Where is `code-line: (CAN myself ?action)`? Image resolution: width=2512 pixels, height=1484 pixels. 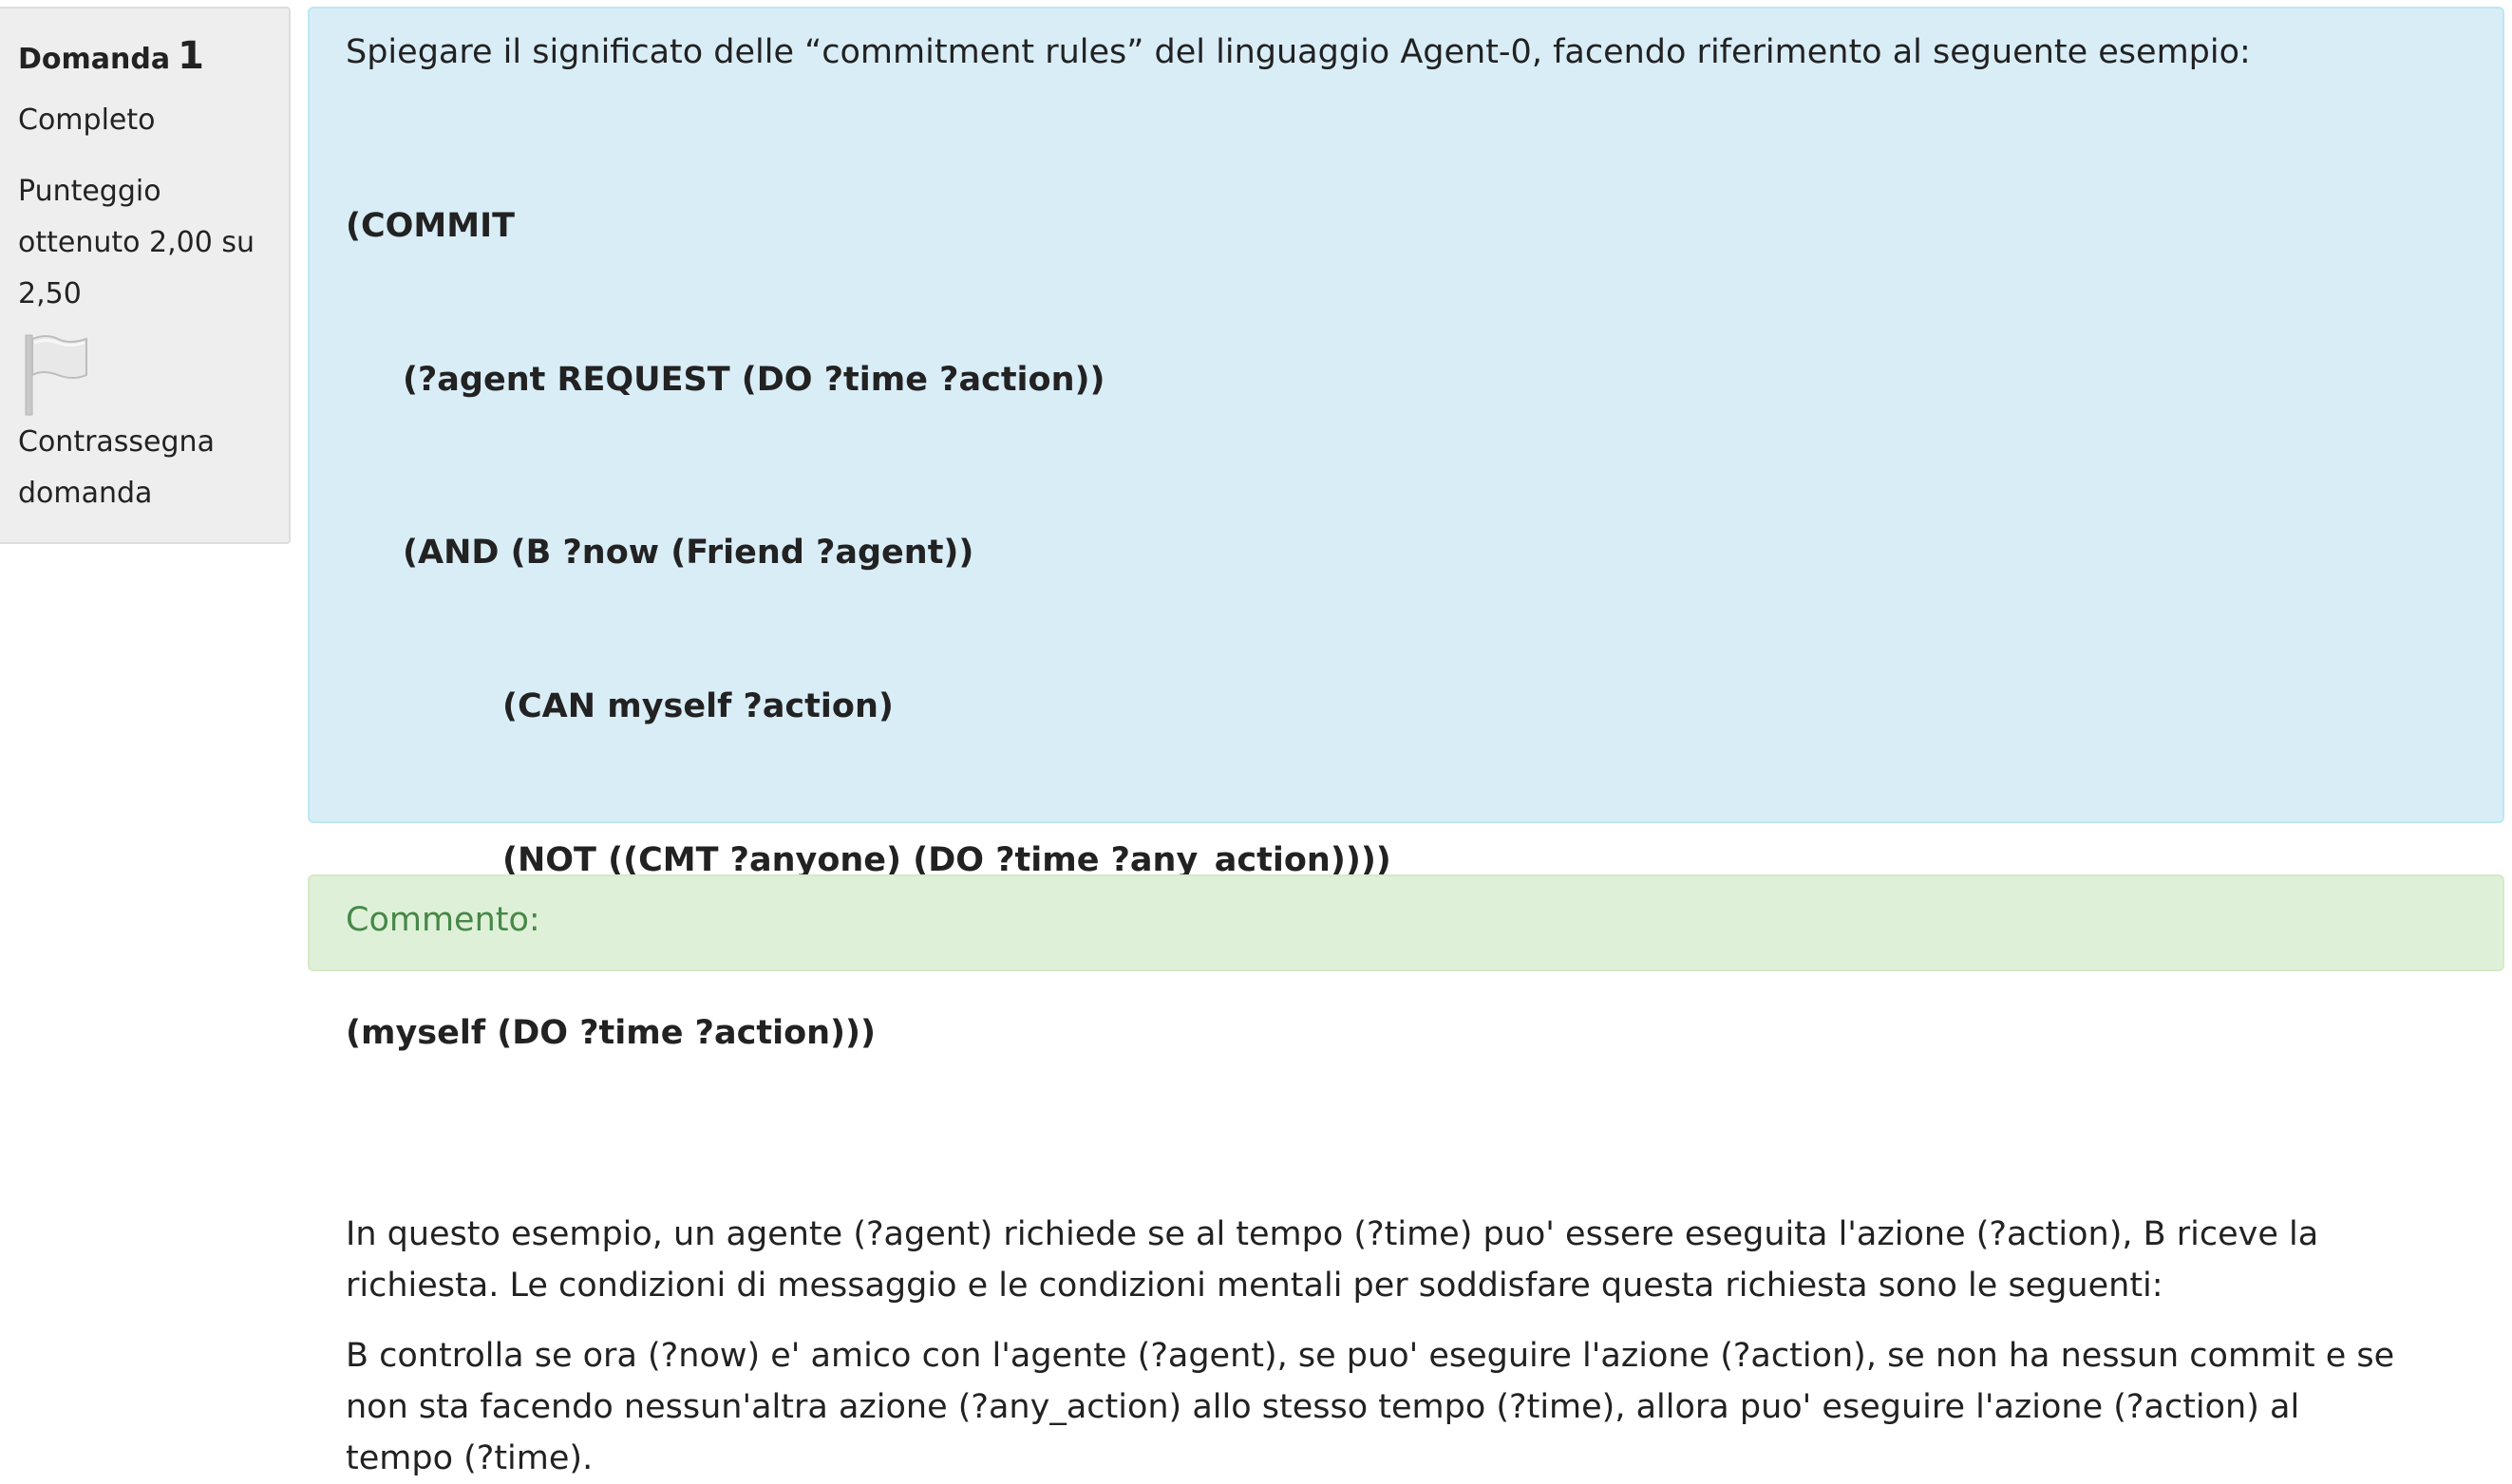 code-line: (CAN myself ?action) is located at coordinates (698, 705).